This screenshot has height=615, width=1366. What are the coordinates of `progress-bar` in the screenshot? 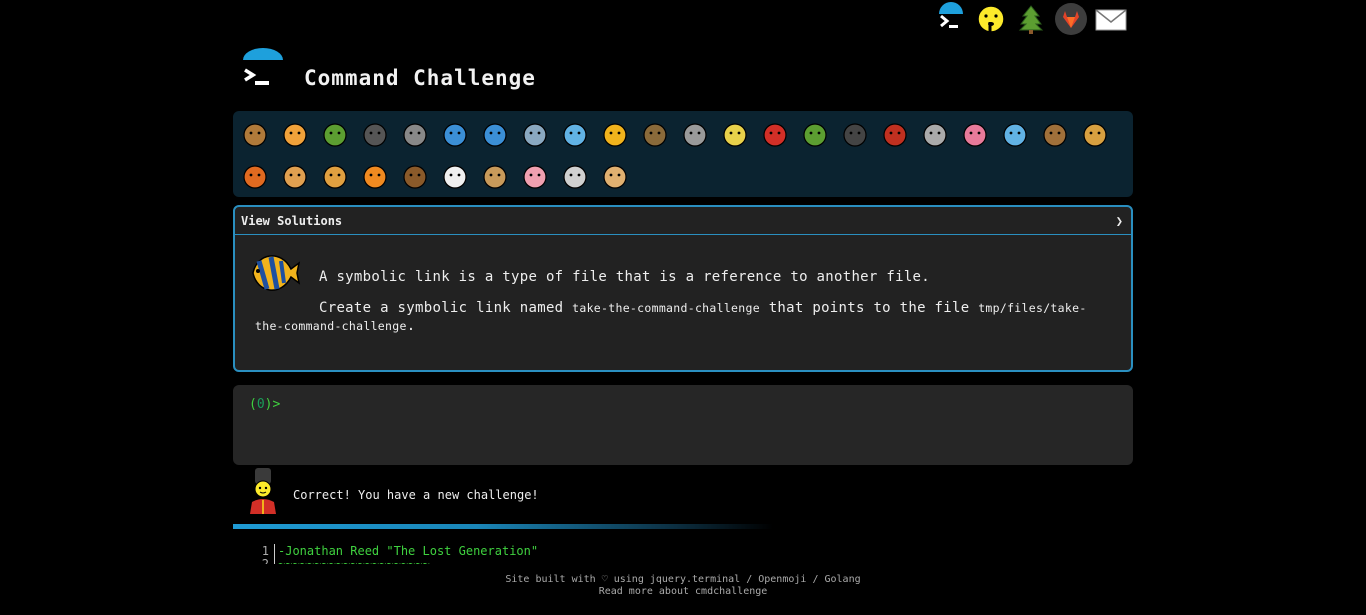 It's located at (503, 526).